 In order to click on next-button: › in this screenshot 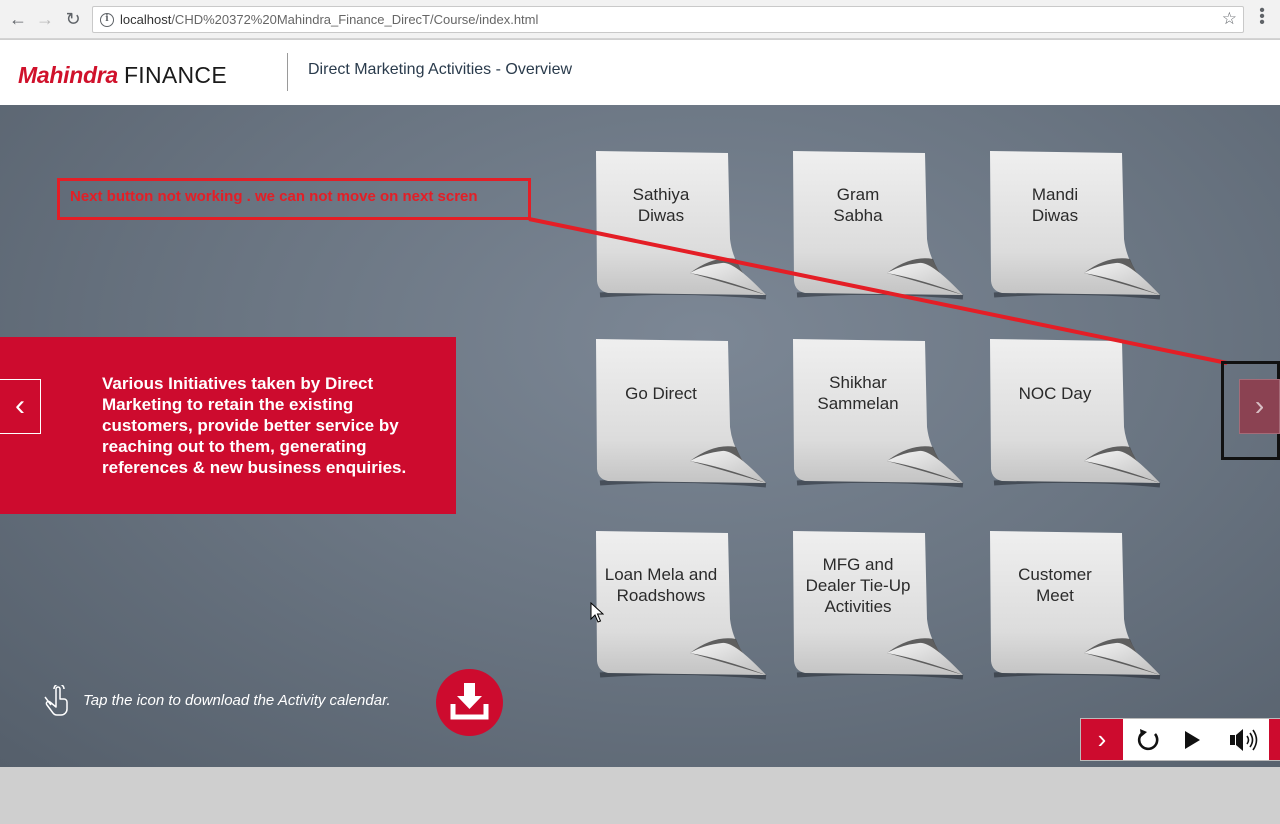, I will do `click(1259, 406)`.